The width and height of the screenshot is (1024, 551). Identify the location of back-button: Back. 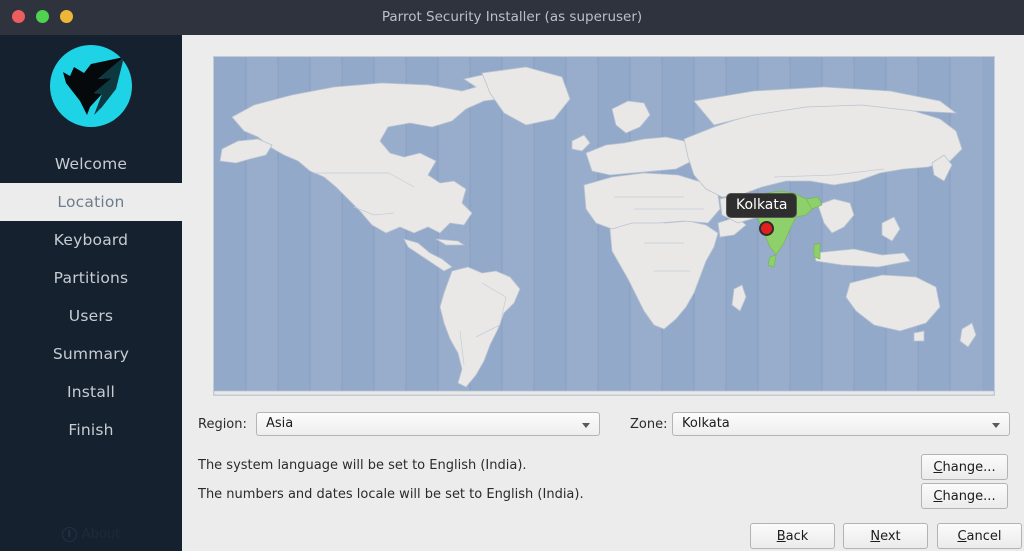
(792, 536).